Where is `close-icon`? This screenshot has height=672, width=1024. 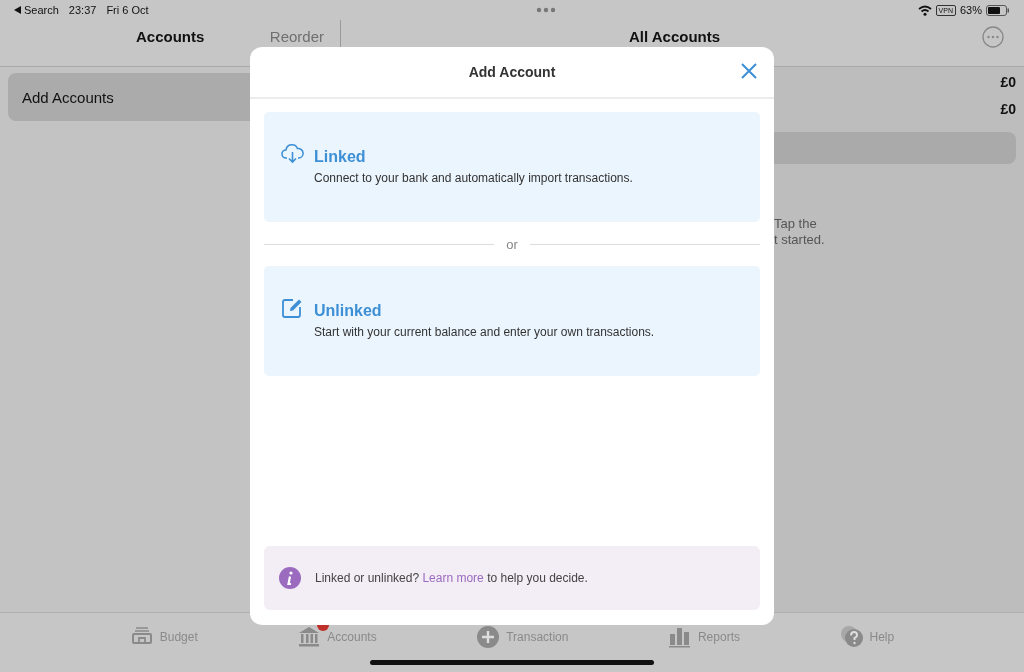 close-icon is located at coordinates (749, 71).